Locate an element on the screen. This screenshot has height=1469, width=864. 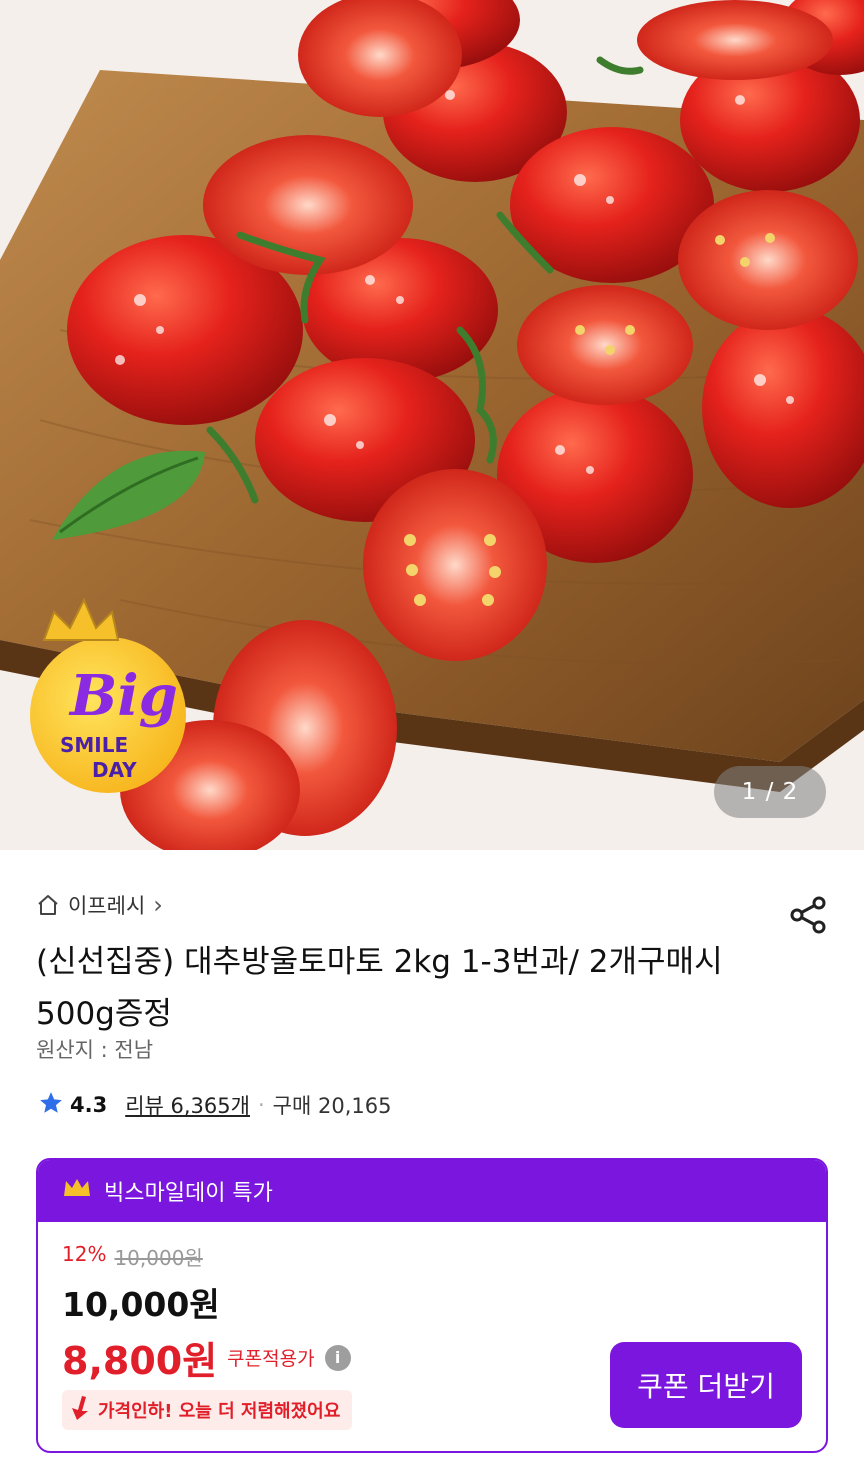
store-link: 이프레시 › is located at coordinates (99, 905).